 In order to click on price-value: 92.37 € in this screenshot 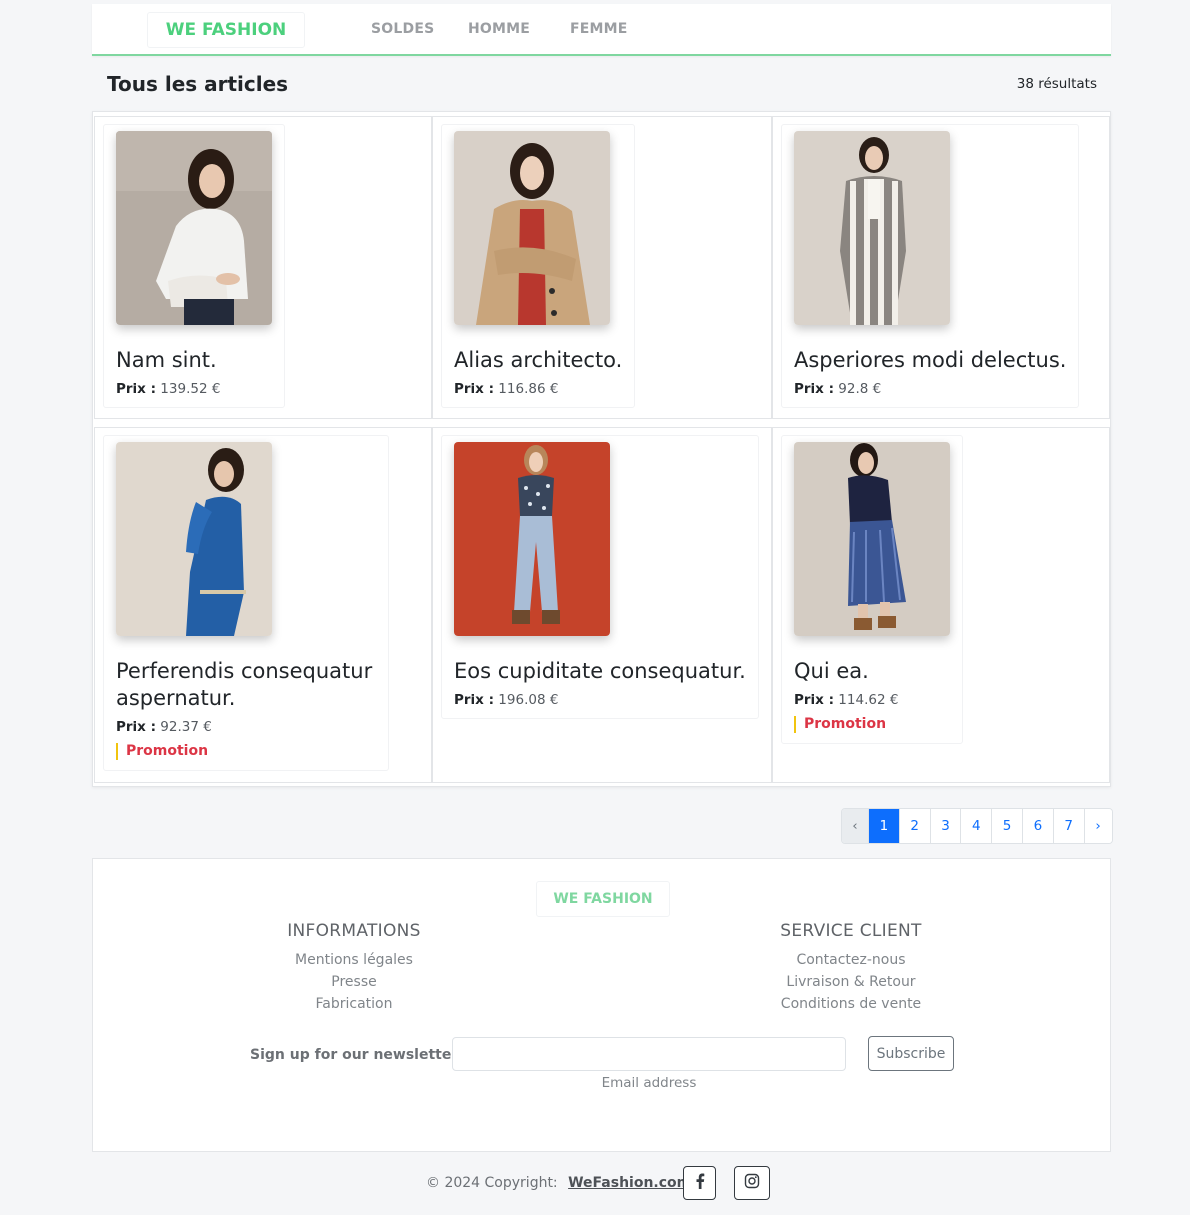, I will do `click(186, 727)`.